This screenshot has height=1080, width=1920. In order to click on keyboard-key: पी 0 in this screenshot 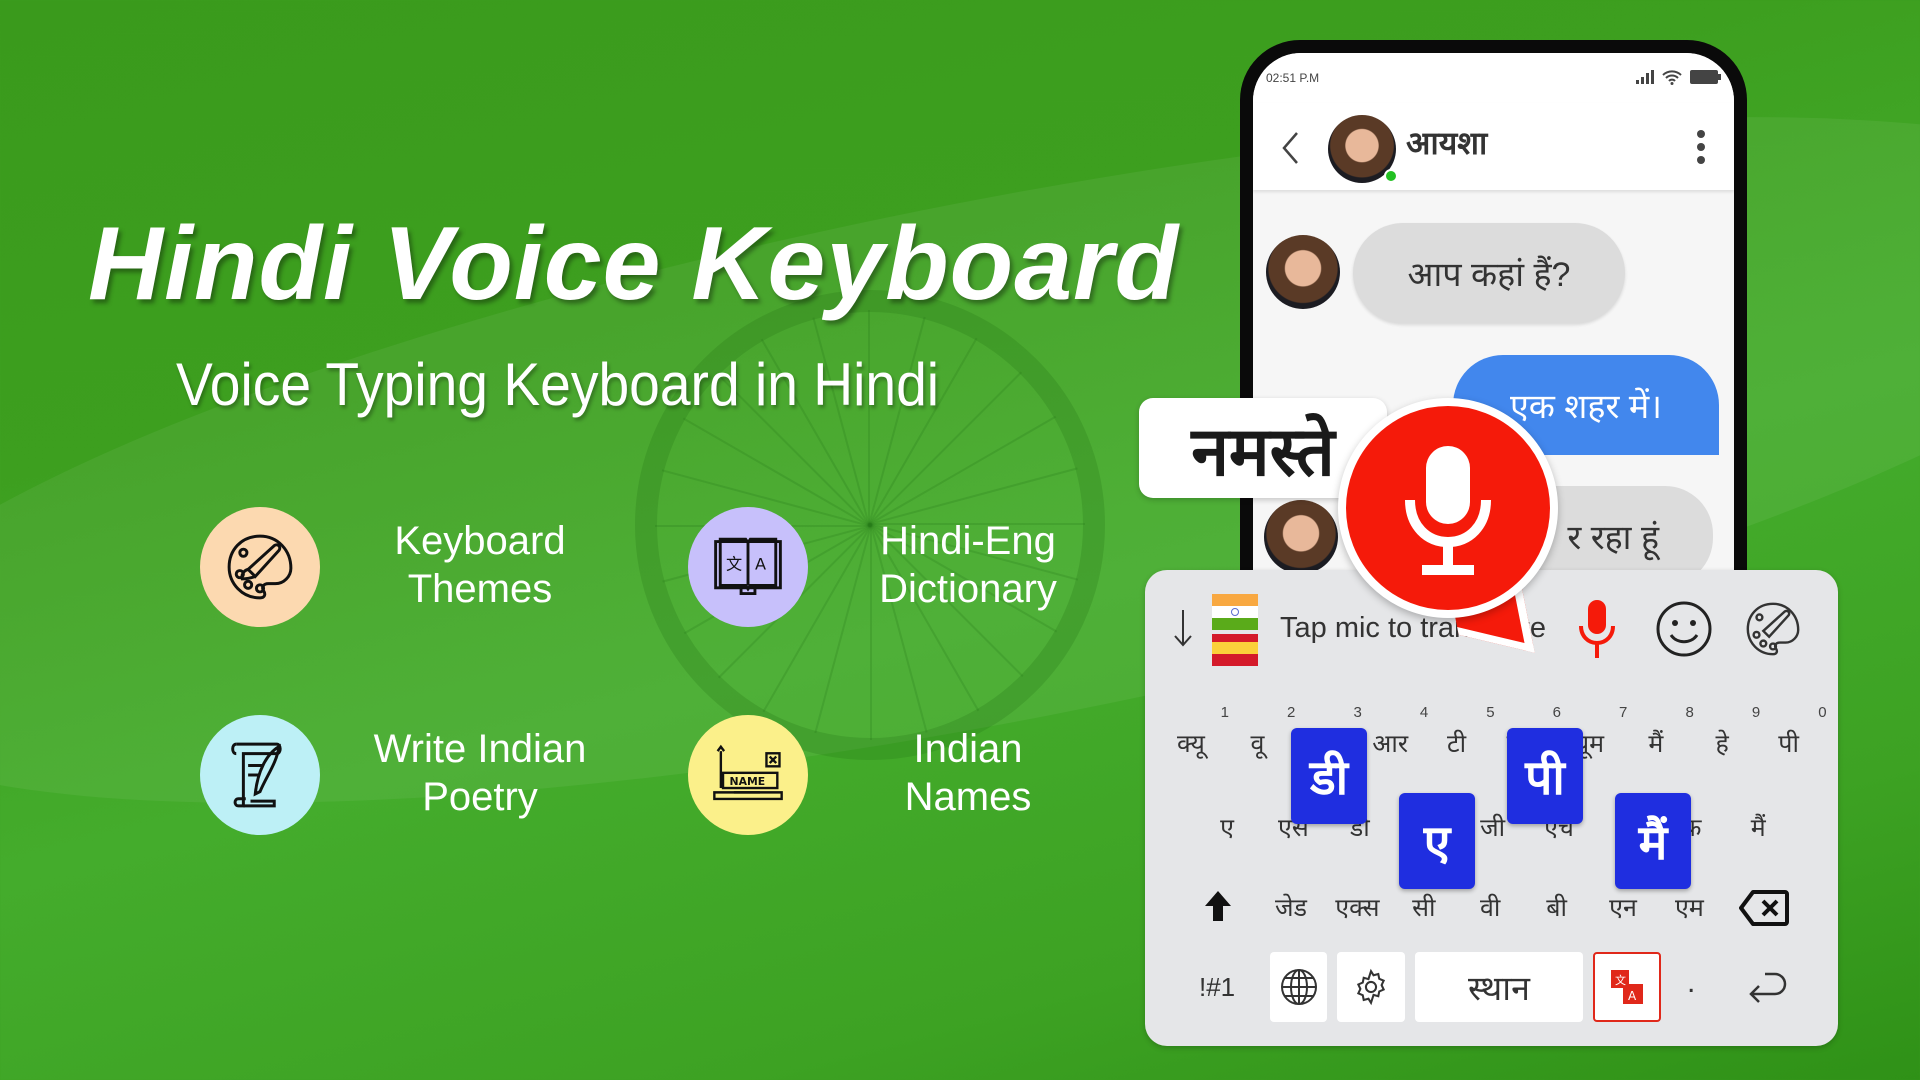, I will do `click(1795, 732)`.